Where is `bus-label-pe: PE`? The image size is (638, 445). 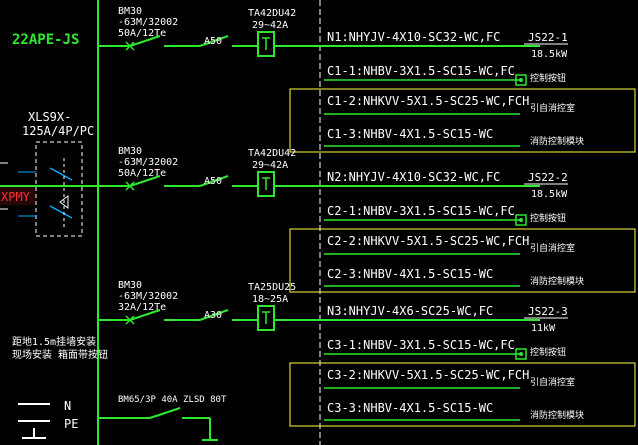
bus-label-pe: PE is located at coordinates (71, 424).